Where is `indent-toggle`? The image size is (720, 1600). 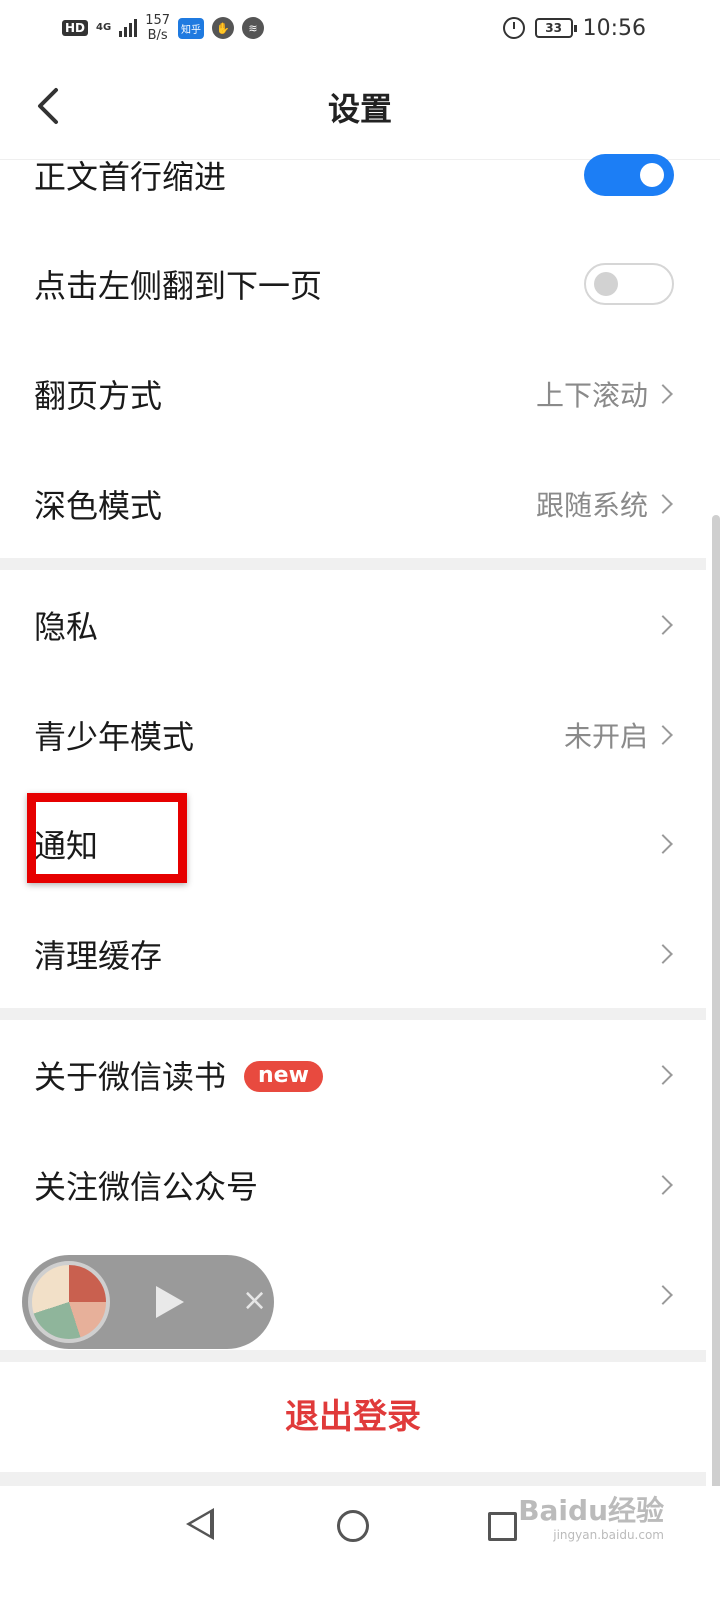
indent-toggle is located at coordinates (629, 175).